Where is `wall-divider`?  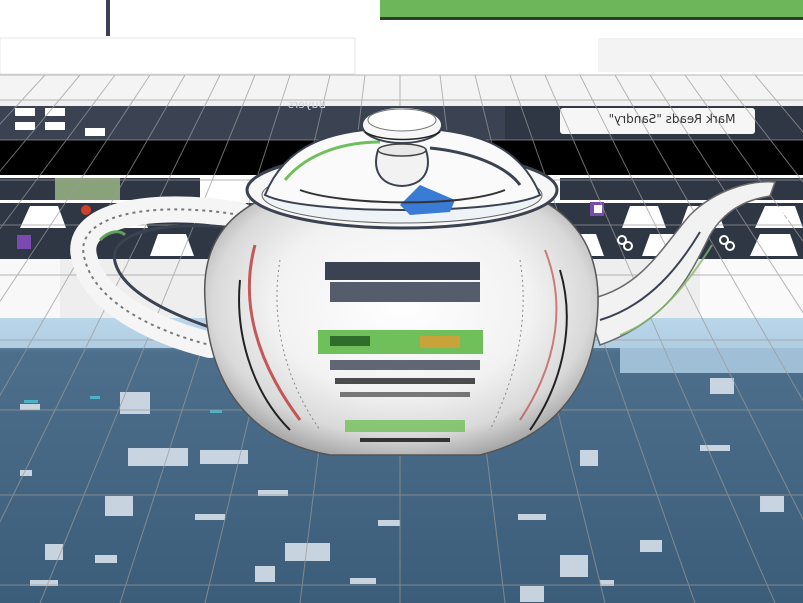 wall-divider is located at coordinates (108, 18).